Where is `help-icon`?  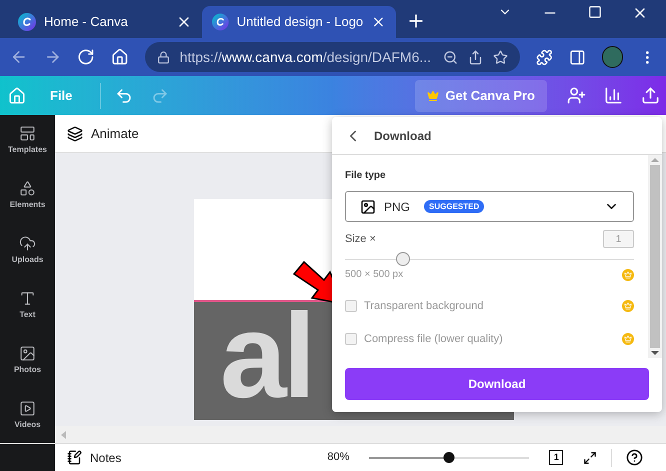 help-icon is located at coordinates (635, 457).